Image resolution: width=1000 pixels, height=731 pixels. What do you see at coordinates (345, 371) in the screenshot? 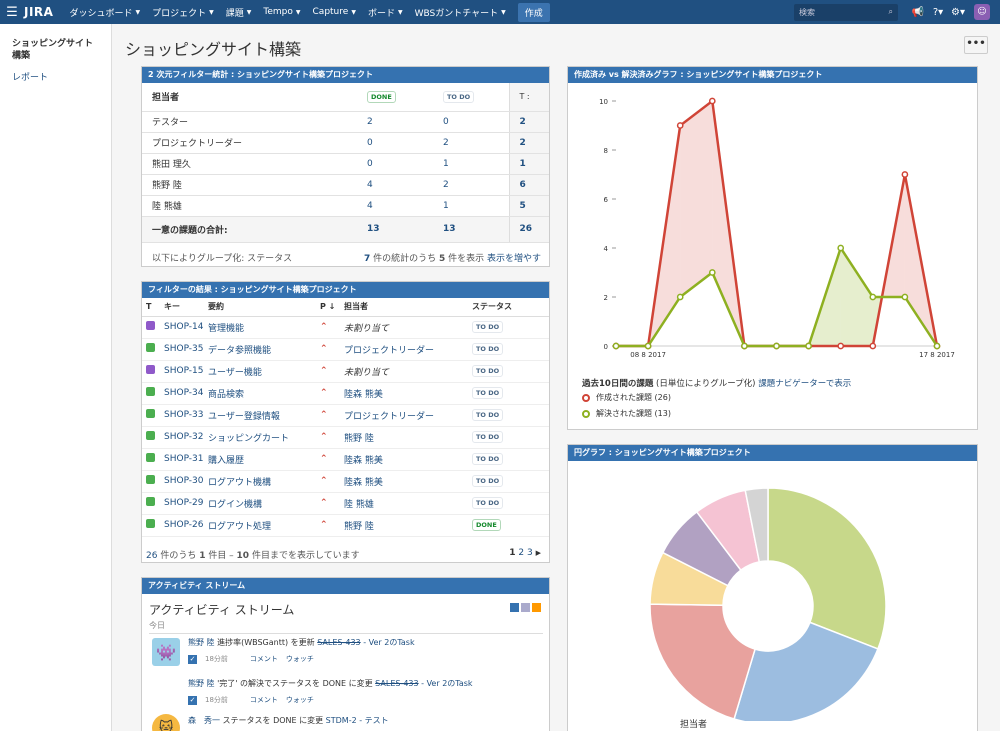
I see `table-row: SHOP-15 ユーザー機能 ⌃ 未割り当て TO DO` at bounding box center [345, 371].